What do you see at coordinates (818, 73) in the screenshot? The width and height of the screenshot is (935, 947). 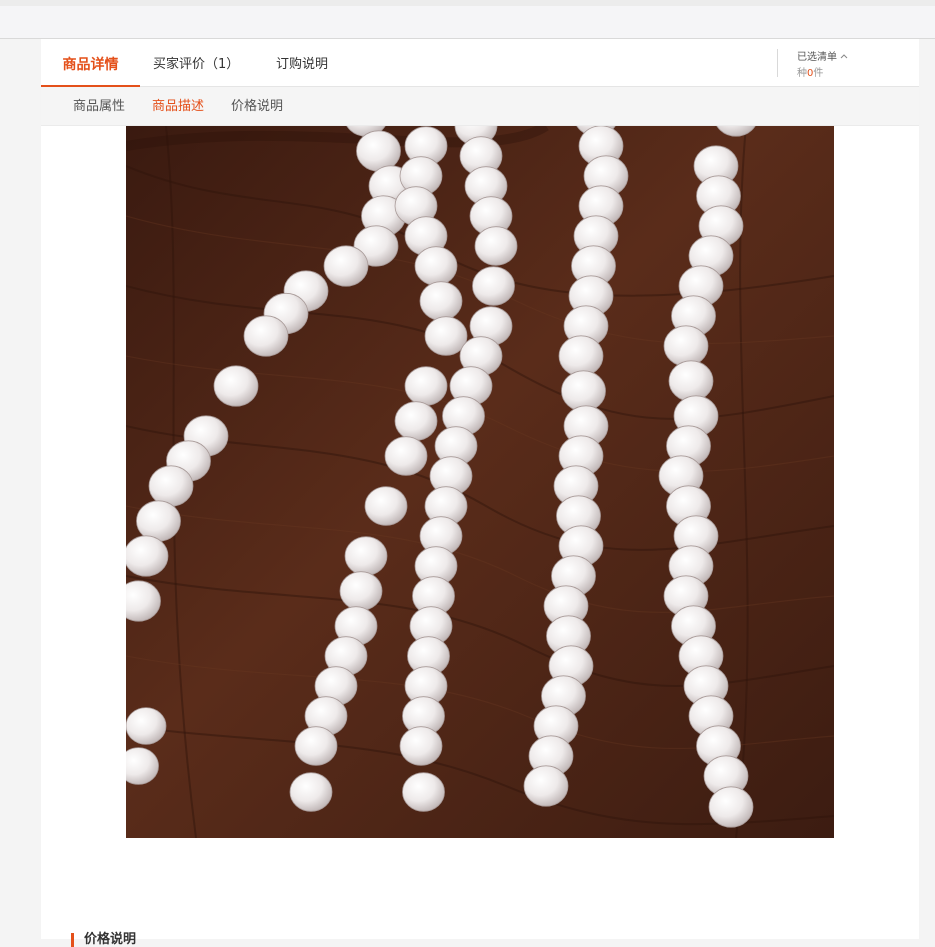 I see `selected-count-suffix: 件` at bounding box center [818, 73].